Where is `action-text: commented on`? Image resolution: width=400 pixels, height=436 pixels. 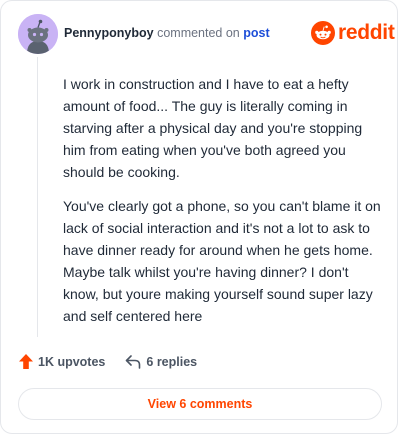
action-text: commented on is located at coordinates (198, 33).